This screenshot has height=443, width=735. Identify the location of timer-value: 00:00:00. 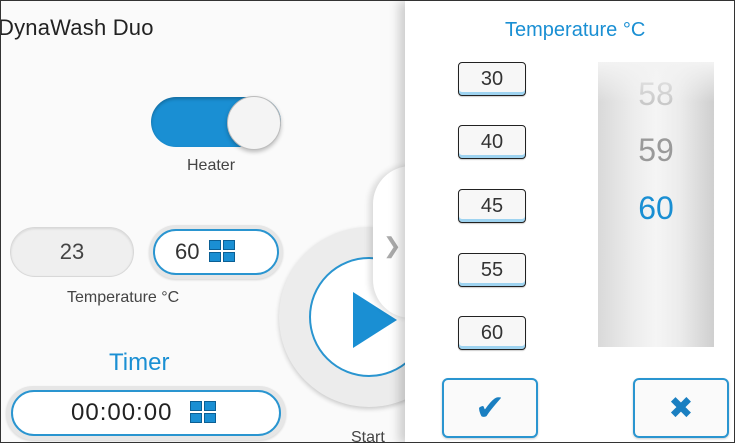
(122, 412).